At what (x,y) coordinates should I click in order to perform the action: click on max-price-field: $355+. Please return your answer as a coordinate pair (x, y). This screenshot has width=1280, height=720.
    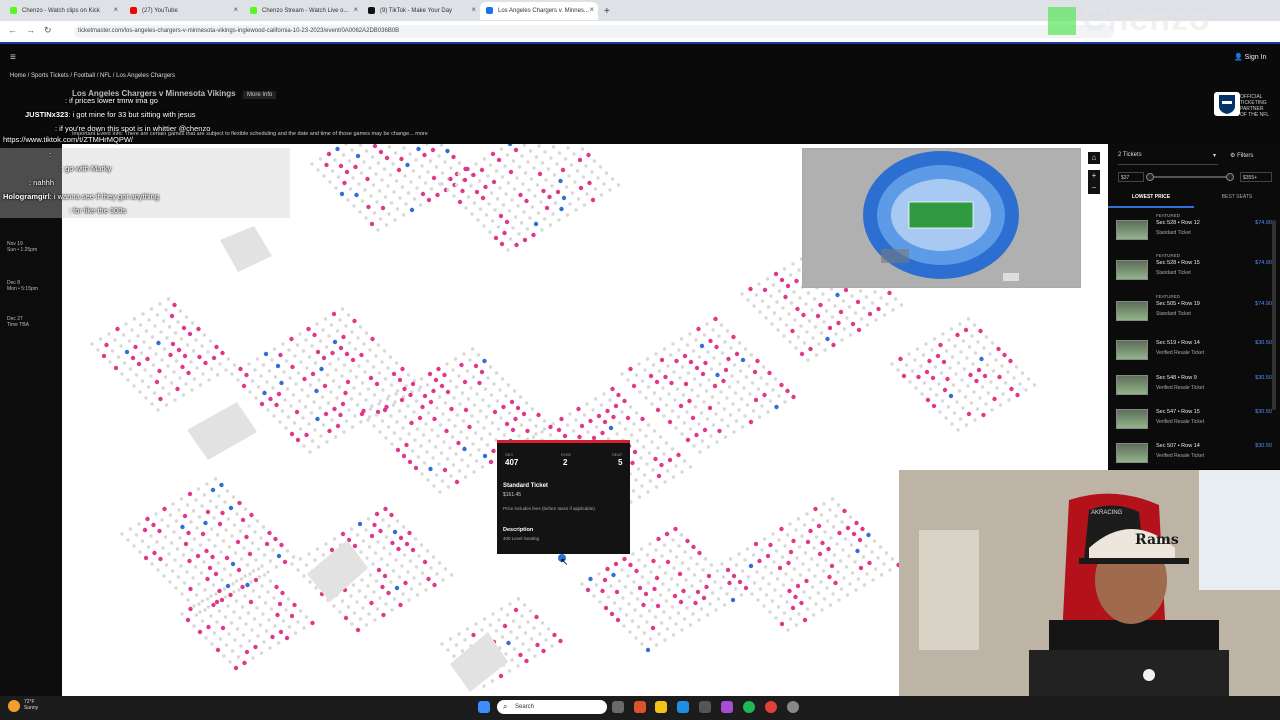
    Looking at the image, I should click on (1256, 177).